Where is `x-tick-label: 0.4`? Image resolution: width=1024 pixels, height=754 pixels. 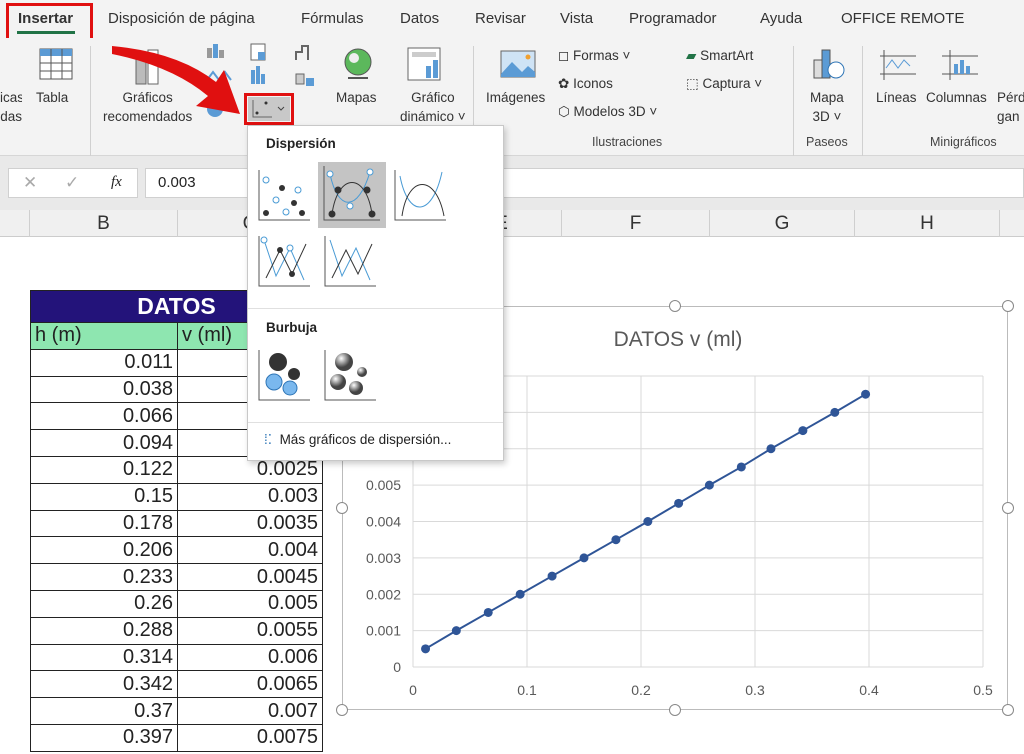 x-tick-label: 0.4 is located at coordinates (869, 690).